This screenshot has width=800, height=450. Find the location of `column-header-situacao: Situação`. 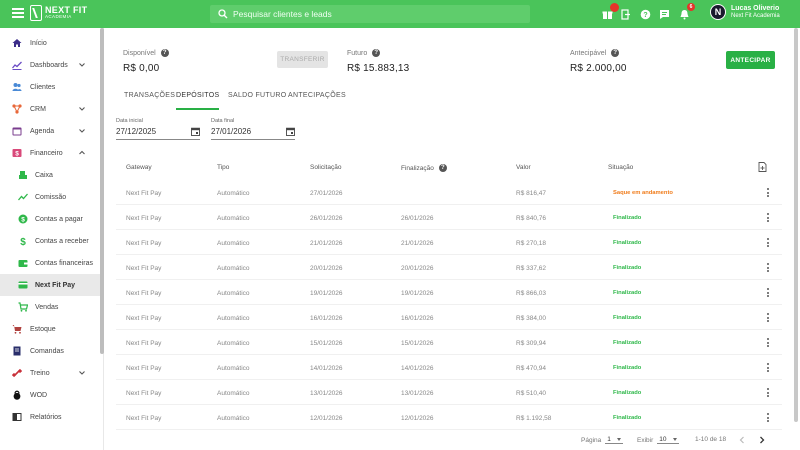

column-header-situacao: Situação is located at coordinates (620, 167).